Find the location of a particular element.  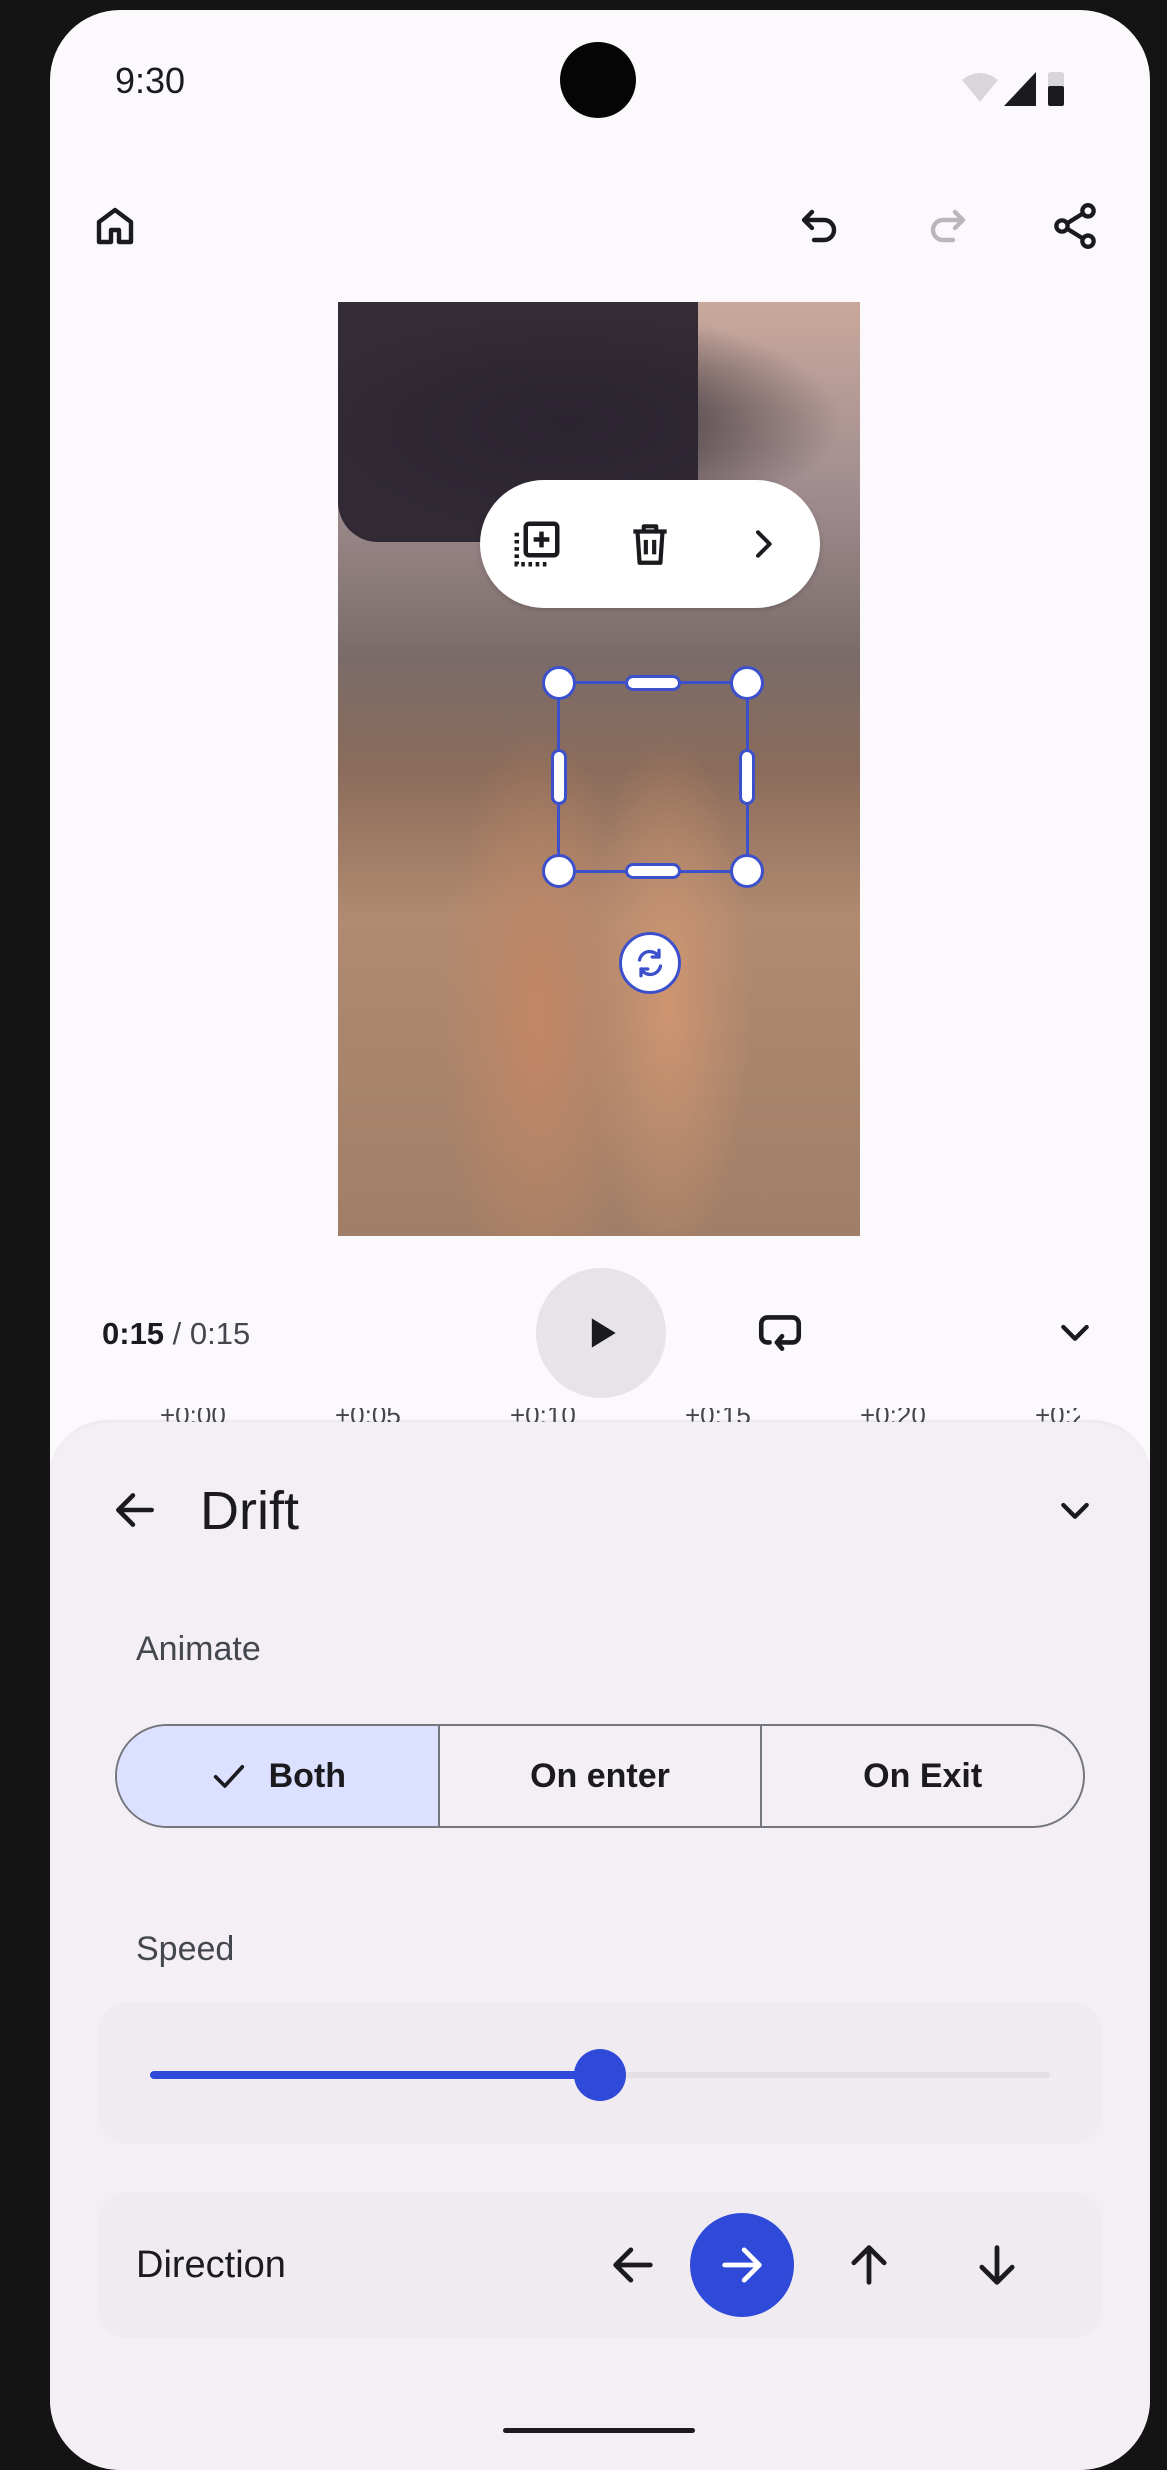

direction-right-button is located at coordinates (742, 2265).